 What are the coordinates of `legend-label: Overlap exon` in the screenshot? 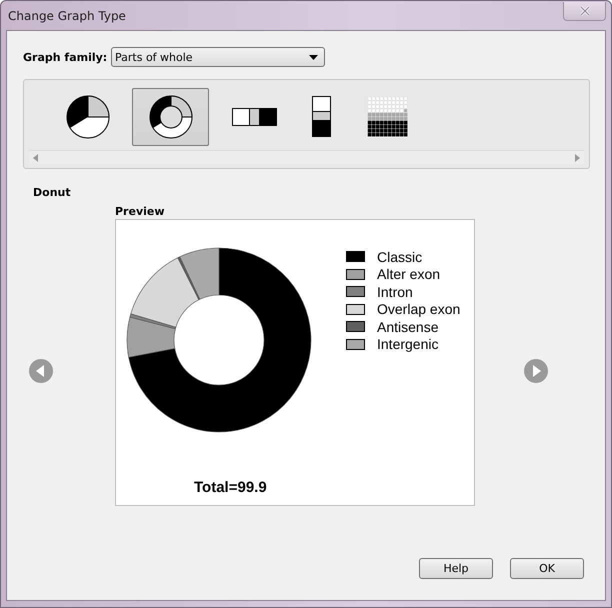 It's located at (418, 309).